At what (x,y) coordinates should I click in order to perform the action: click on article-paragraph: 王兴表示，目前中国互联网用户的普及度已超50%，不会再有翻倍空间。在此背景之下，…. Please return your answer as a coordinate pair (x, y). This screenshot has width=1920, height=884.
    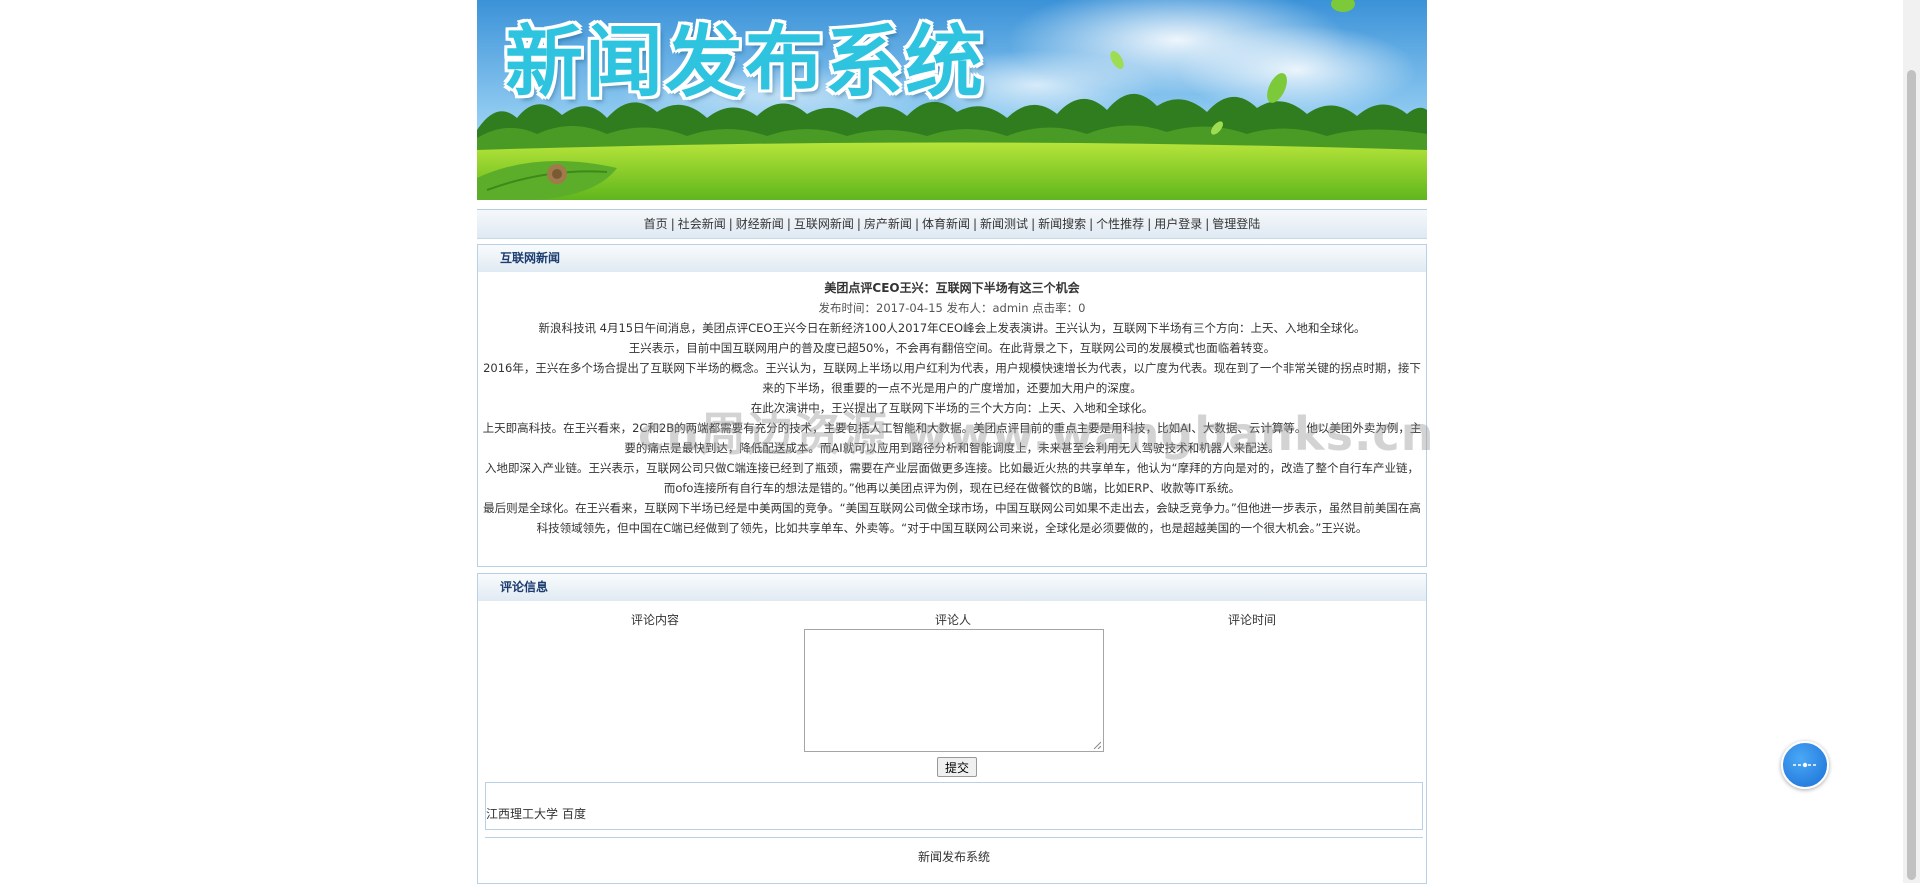
    Looking at the image, I should click on (952, 348).